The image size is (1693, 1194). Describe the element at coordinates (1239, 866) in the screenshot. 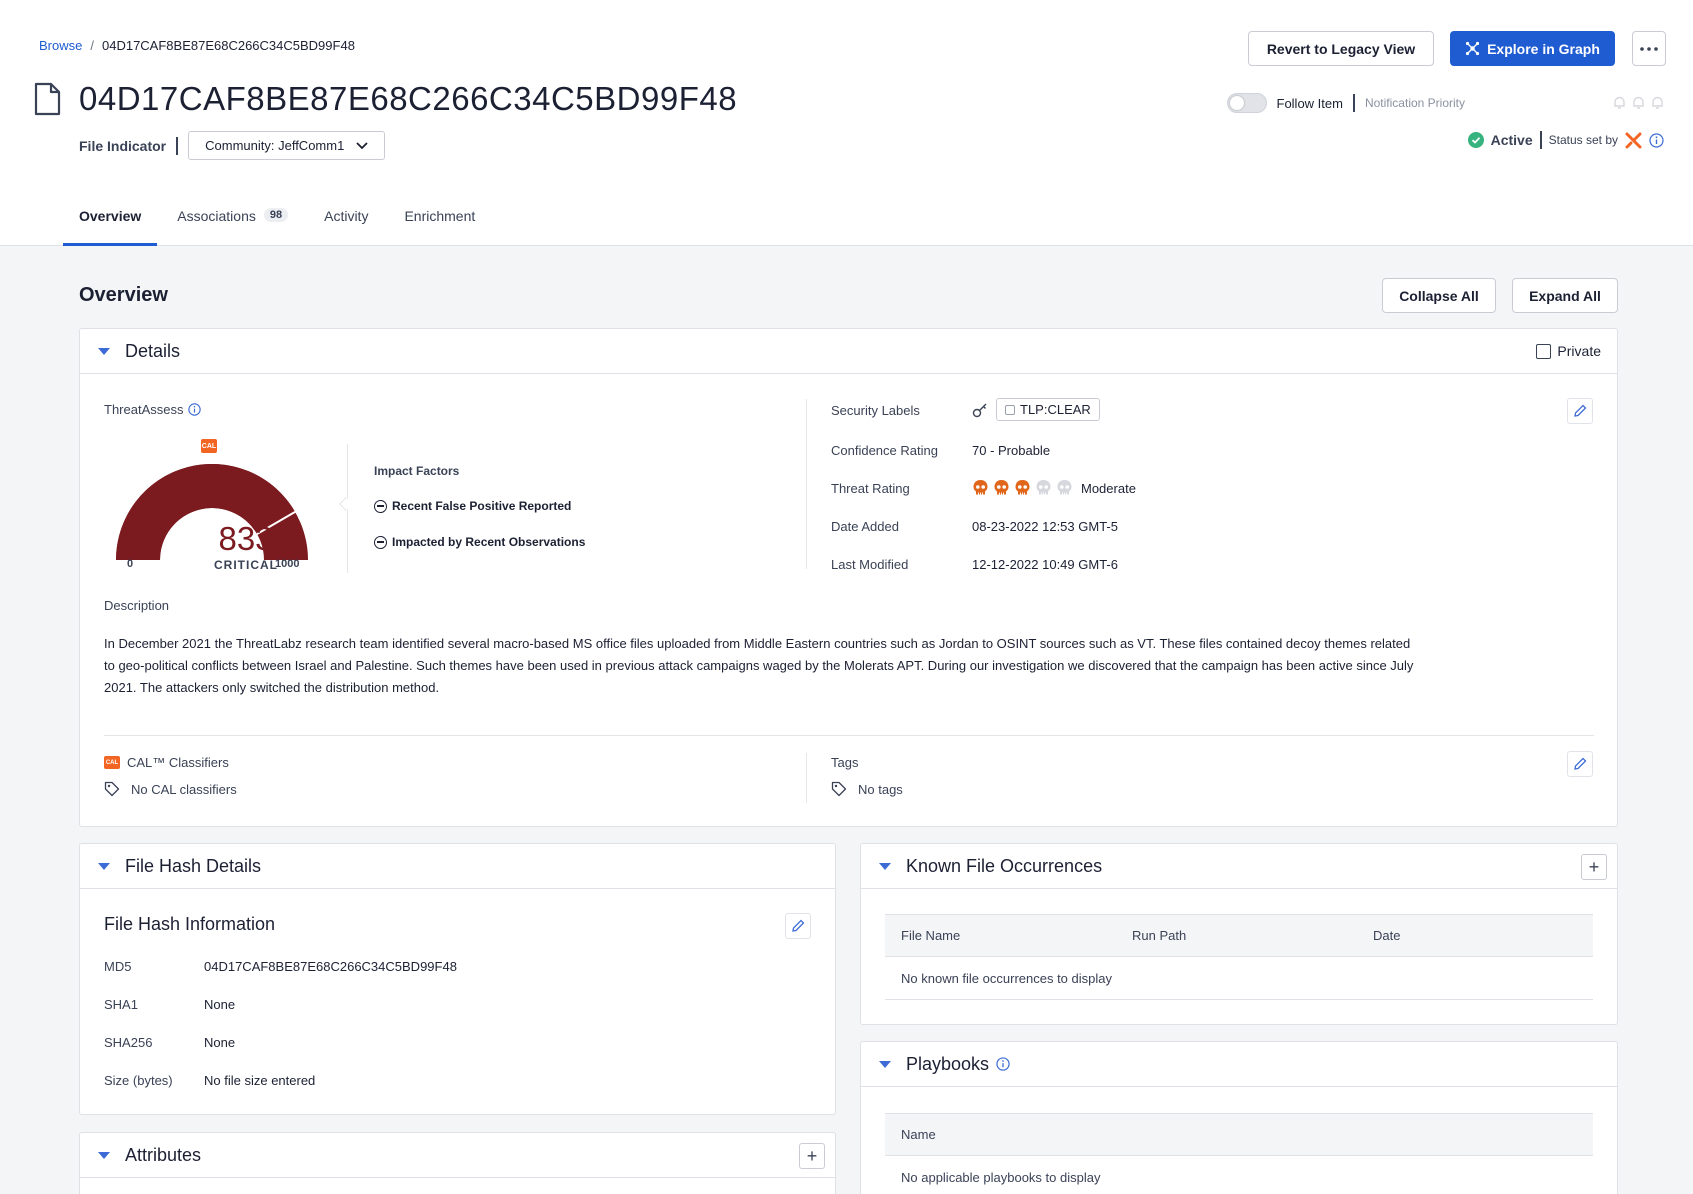

I see `known-occurrences-header: Known File Occurrences +` at that location.